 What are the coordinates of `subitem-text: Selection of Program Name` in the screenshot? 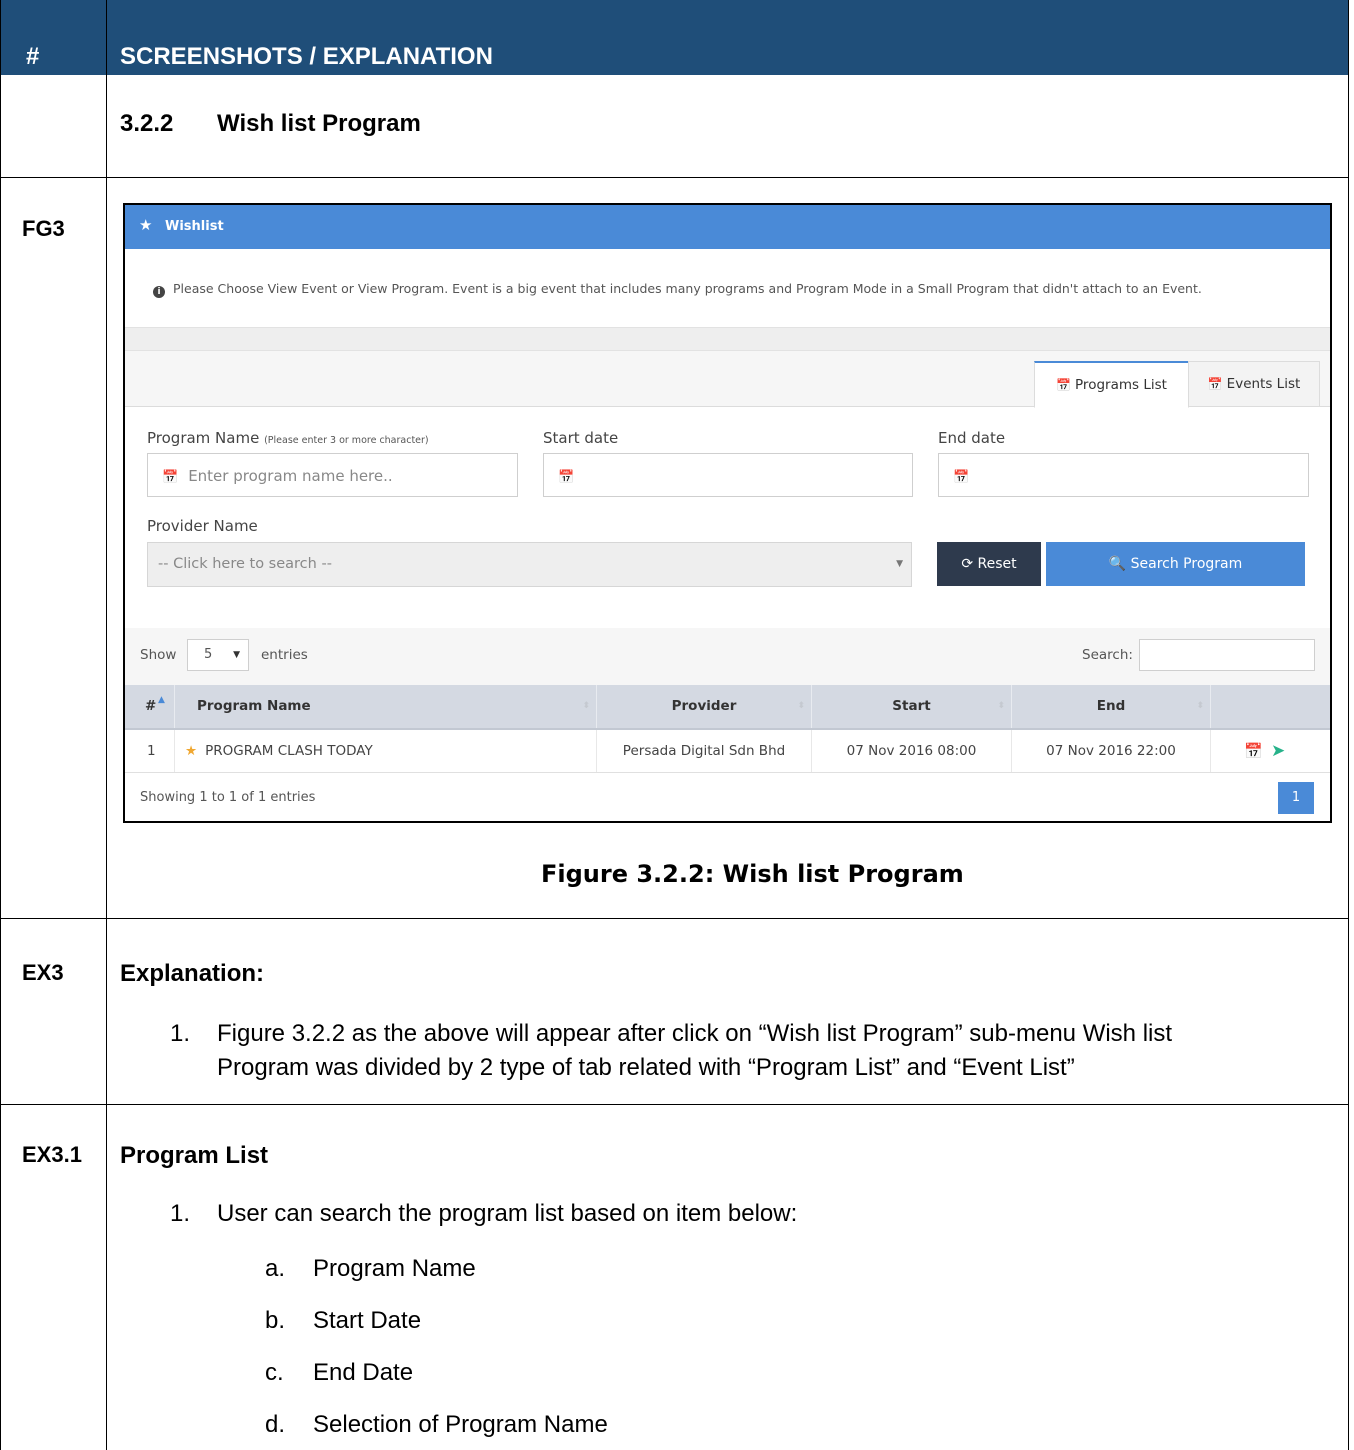 It's located at (460, 1424).